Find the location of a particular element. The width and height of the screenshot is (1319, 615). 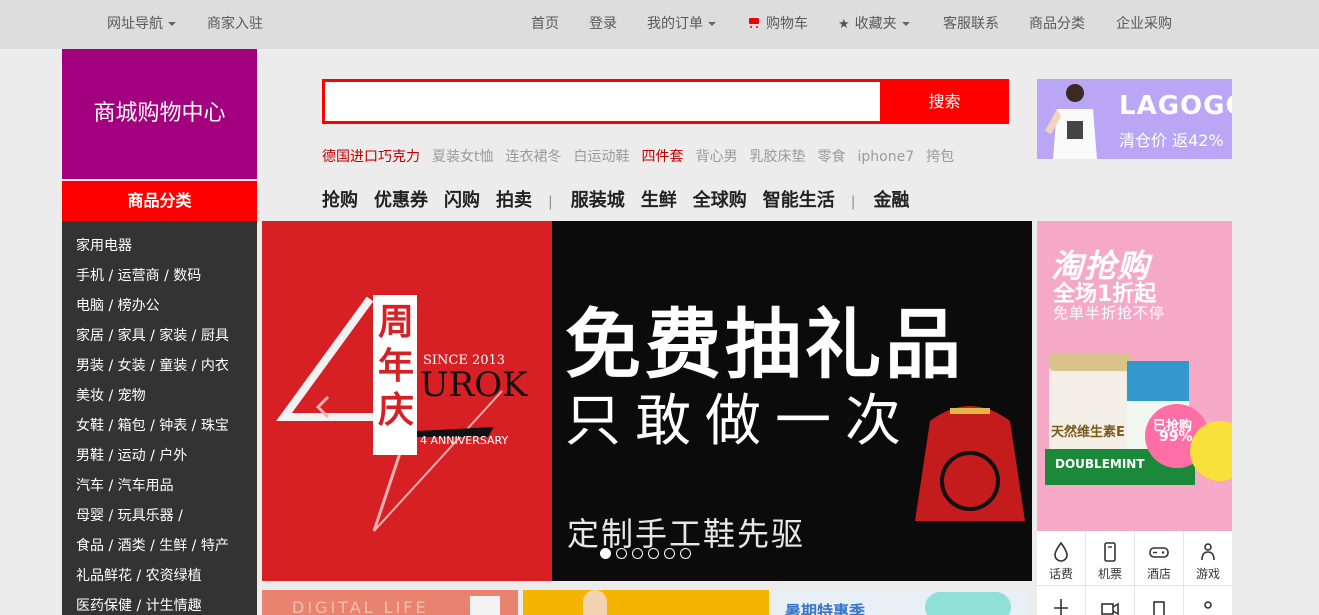

thumb-fashion is located at coordinates (646, 602).